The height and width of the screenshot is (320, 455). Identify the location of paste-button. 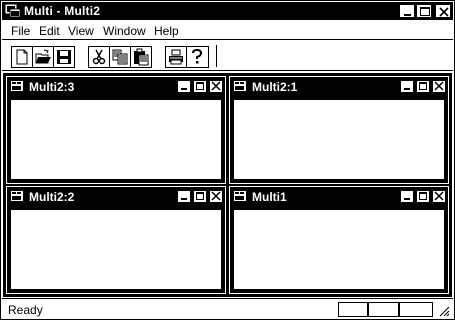
(141, 57).